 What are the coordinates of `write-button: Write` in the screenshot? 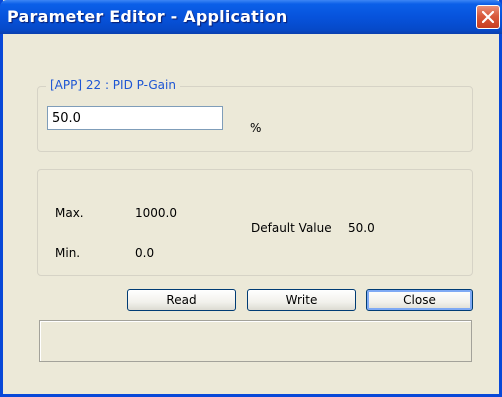 It's located at (301, 300).